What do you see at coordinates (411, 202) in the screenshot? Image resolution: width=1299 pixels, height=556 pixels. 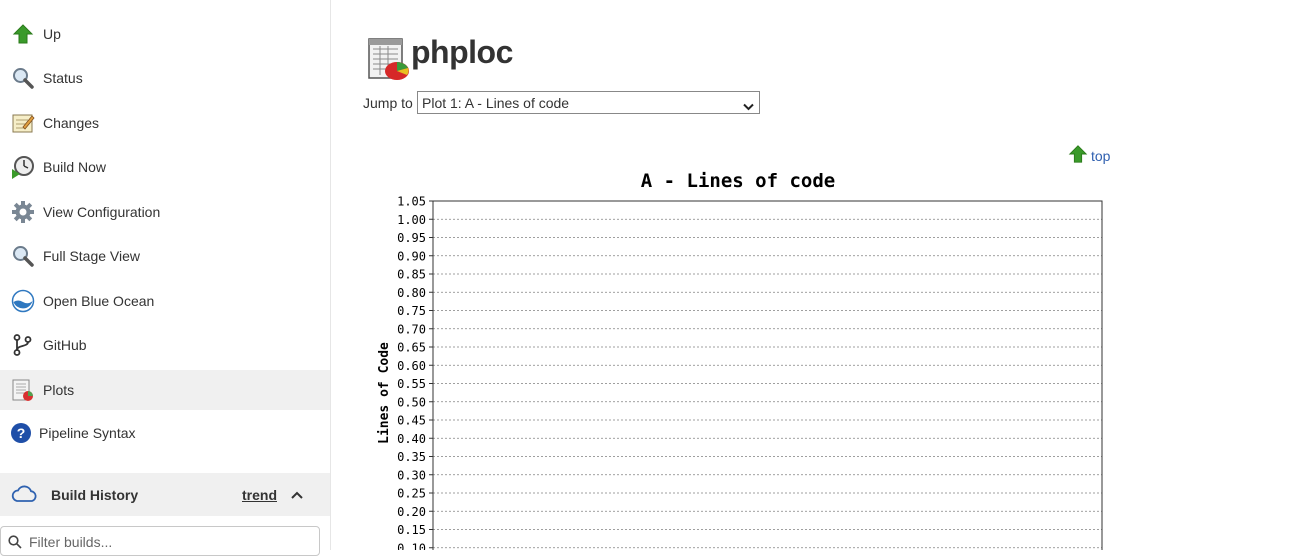 I see `y-tick-label: 1.05` at bounding box center [411, 202].